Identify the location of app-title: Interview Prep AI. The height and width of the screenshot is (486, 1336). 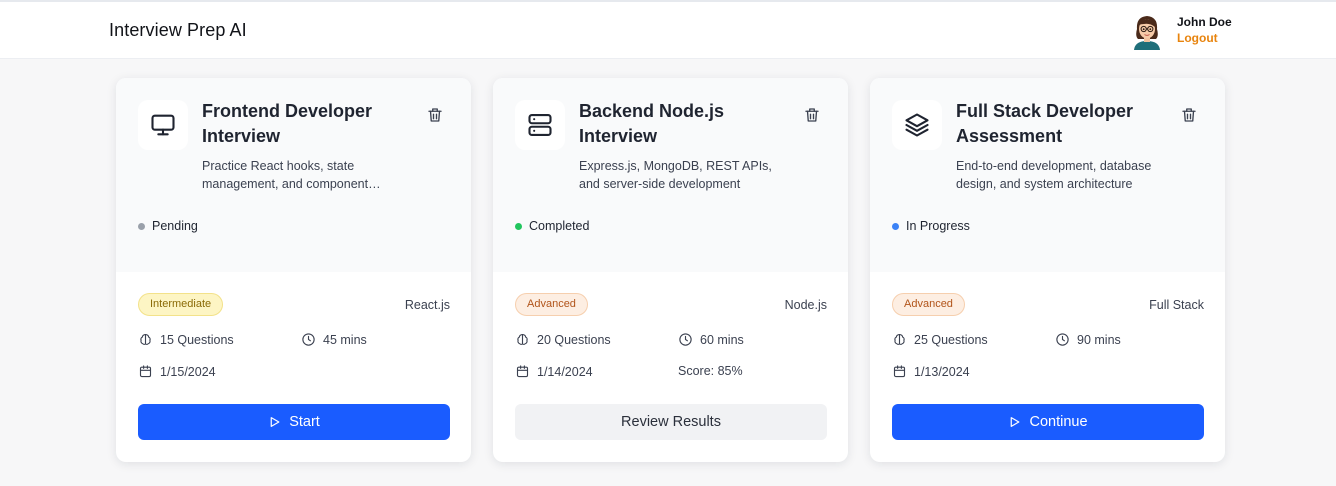
(178, 30).